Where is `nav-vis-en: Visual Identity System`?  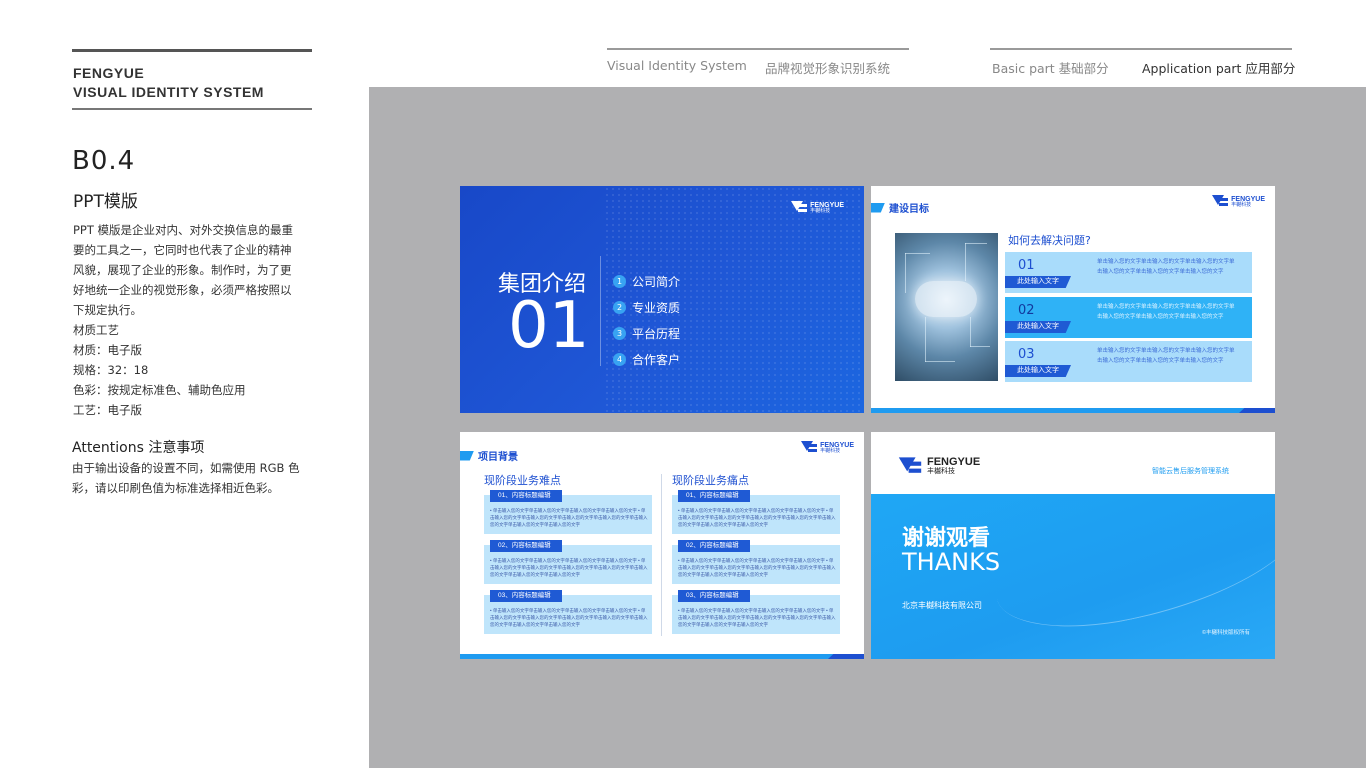
nav-vis-en: Visual Identity System is located at coordinates (677, 65).